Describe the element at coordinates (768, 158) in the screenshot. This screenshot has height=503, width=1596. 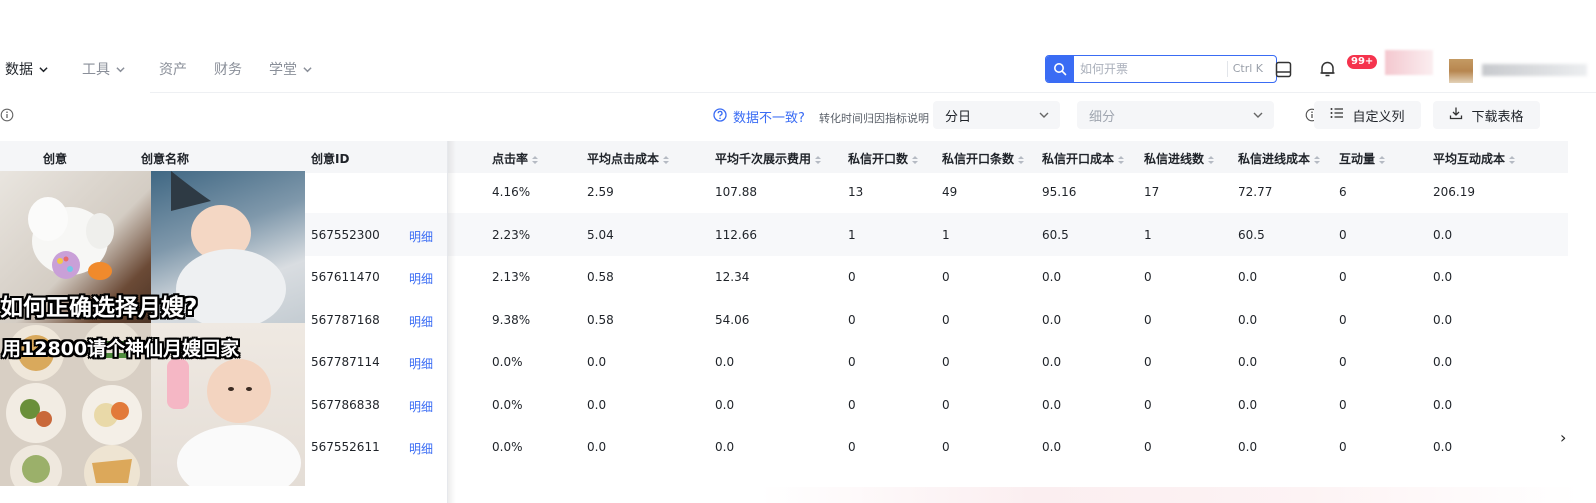
I see `col-header-cpm: 平均千次展示费用` at that location.